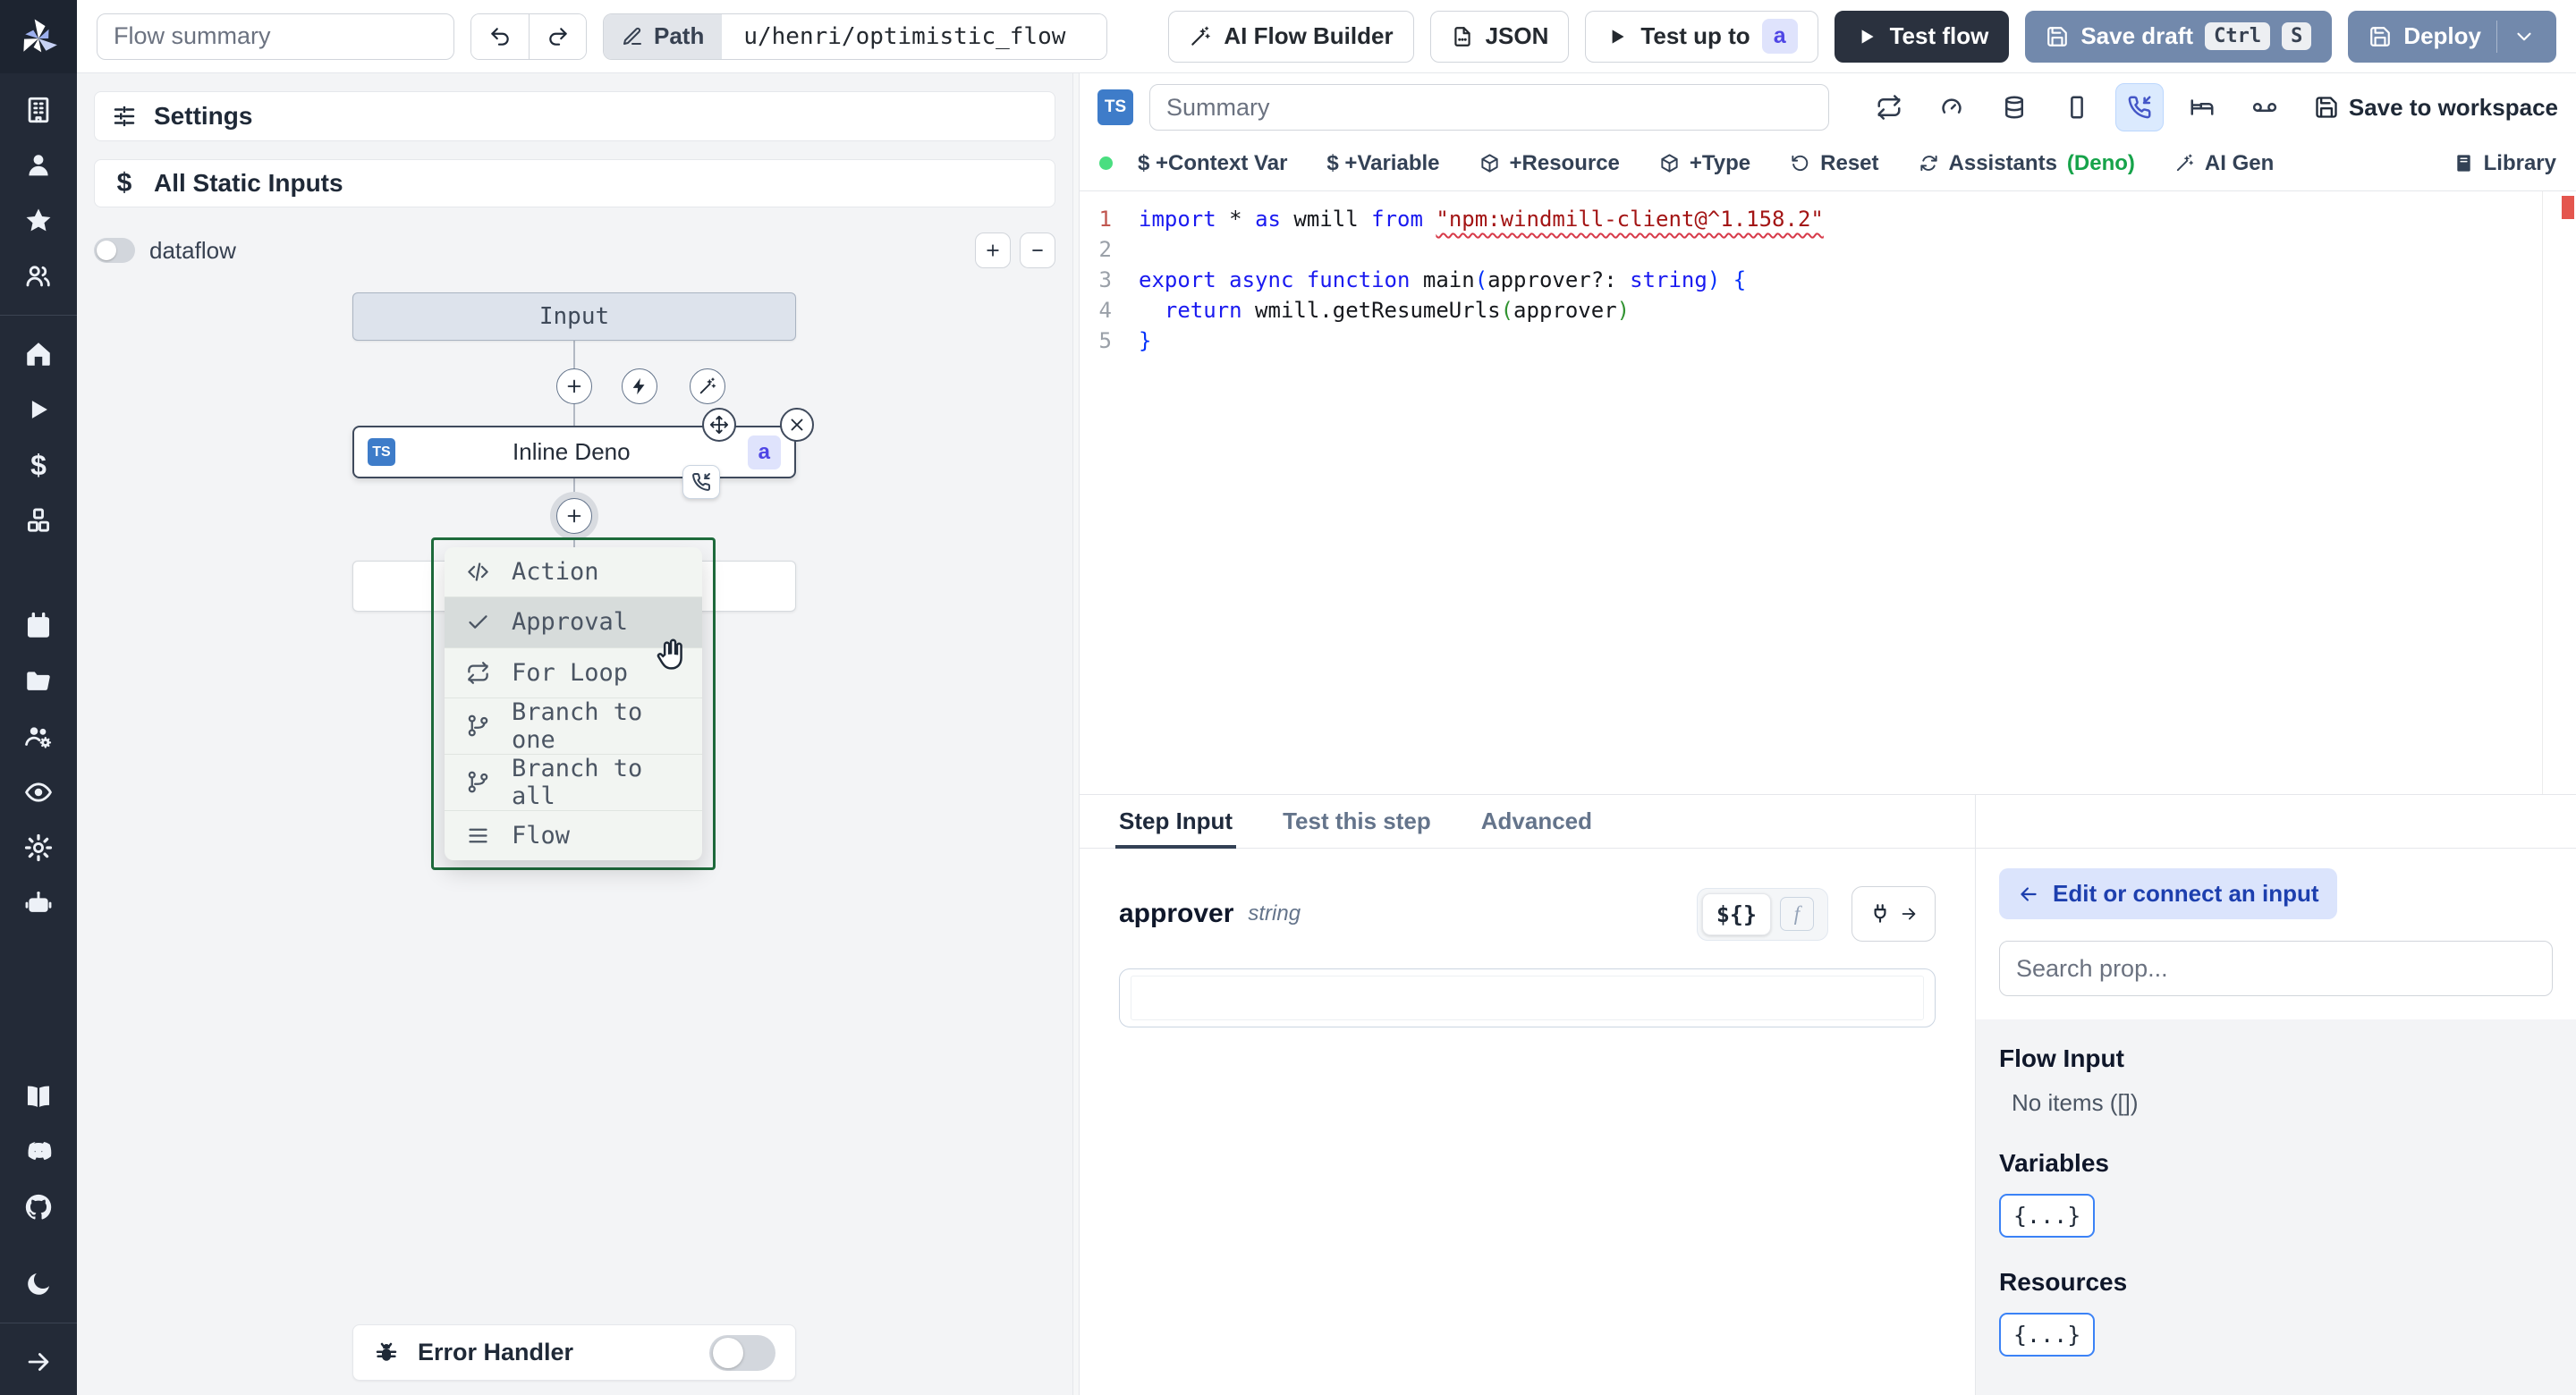 The image size is (2576, 1395). What do you see at coordinates (1076, 734) in the screenshot?
I see `panel-resize-handle` at bounding box center [1076, 734].